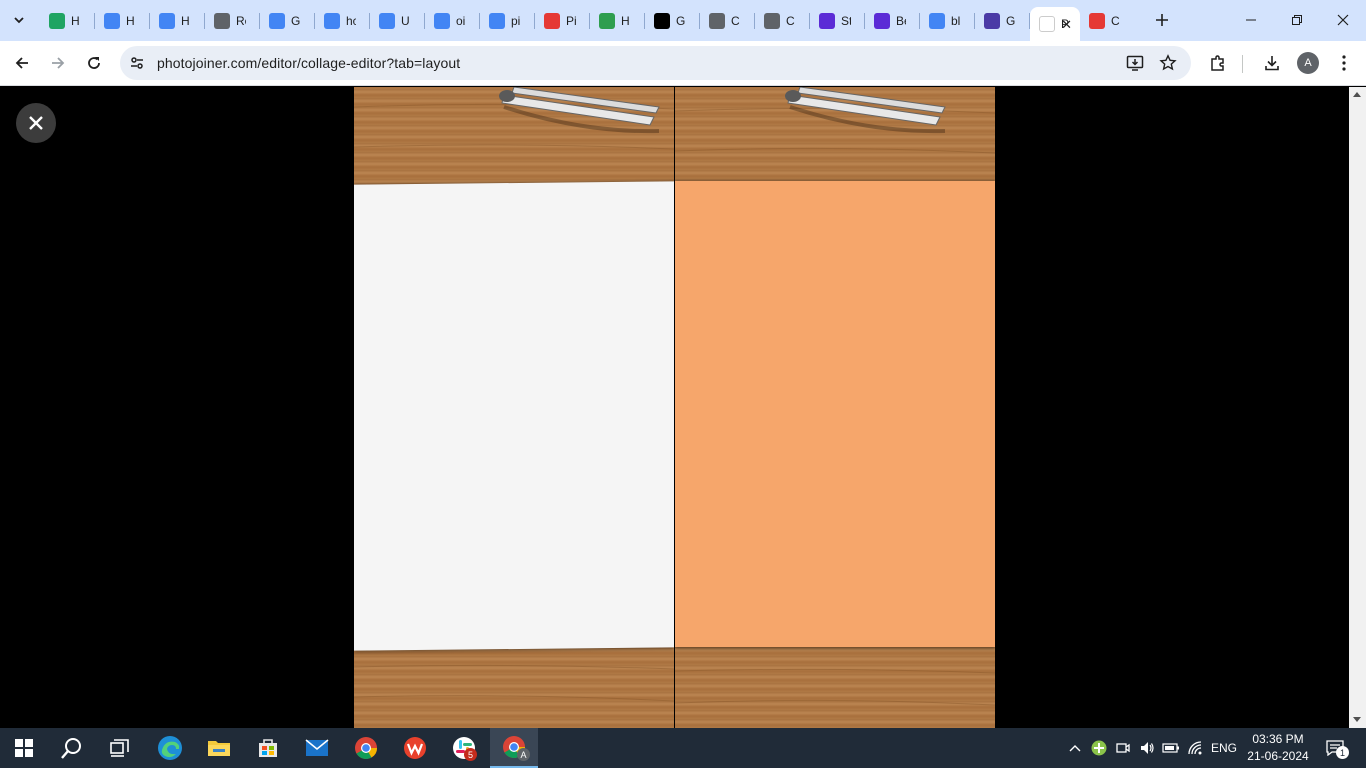 The image size is (1366, 768). What do you see at coordinates (507, 20) in the screenshot?
I see `browser-tab: pi` at bounding box center [507, 20].